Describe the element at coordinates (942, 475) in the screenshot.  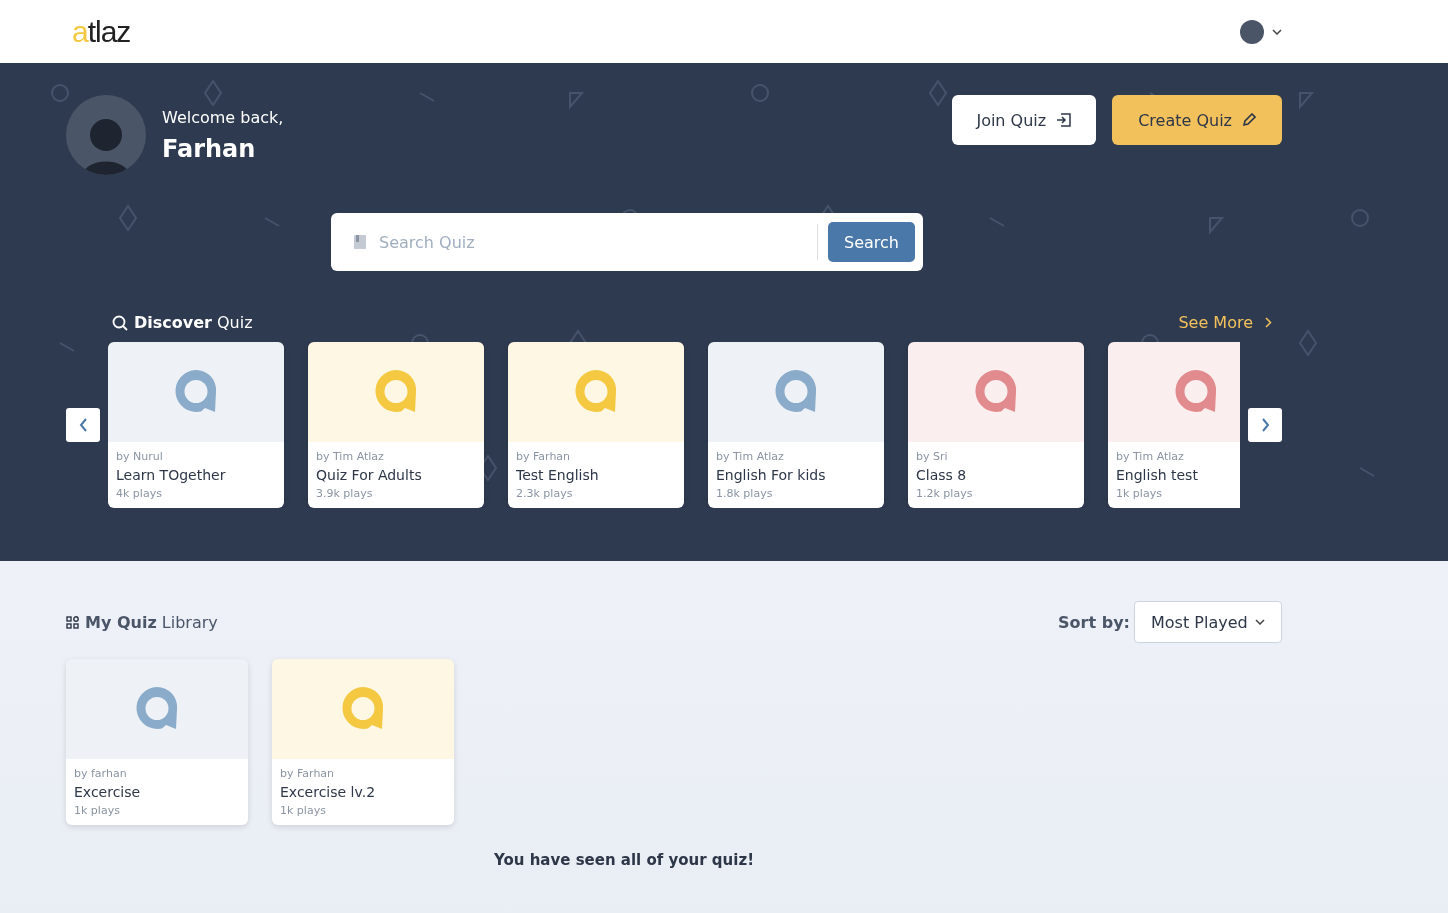
I see `quiz-title: Class 8` at that location.